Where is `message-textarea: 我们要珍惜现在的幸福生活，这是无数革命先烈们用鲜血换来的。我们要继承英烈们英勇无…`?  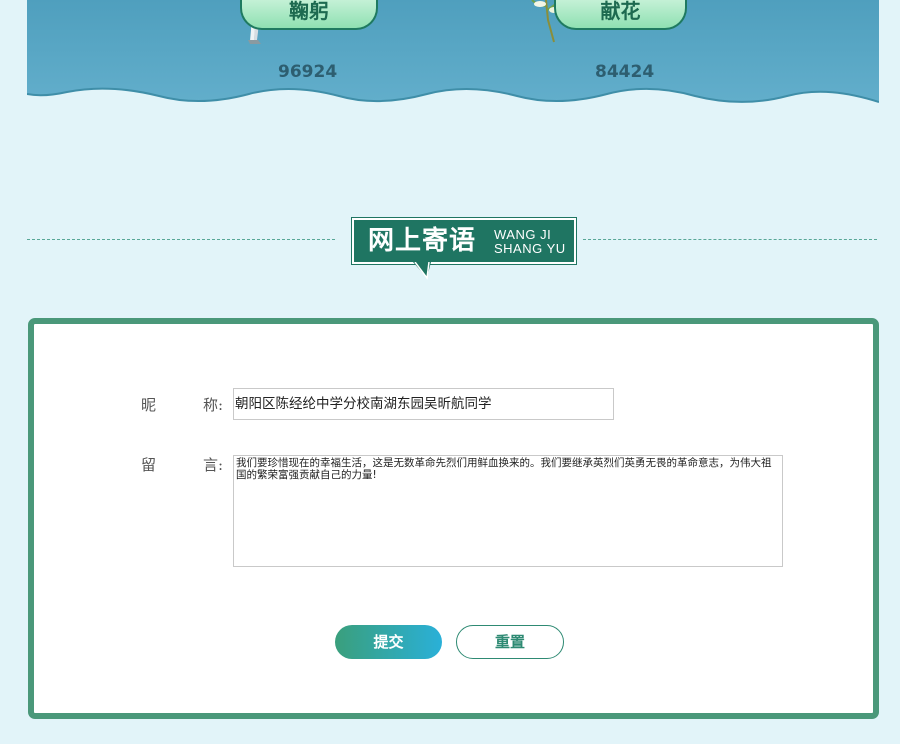
message-textarea: 我们要珍惜现在的幸福生活，这是无数革命先烈们用鲜血换来的。我们要继承英烈们英勇无… is located at coordinates (508, 511).